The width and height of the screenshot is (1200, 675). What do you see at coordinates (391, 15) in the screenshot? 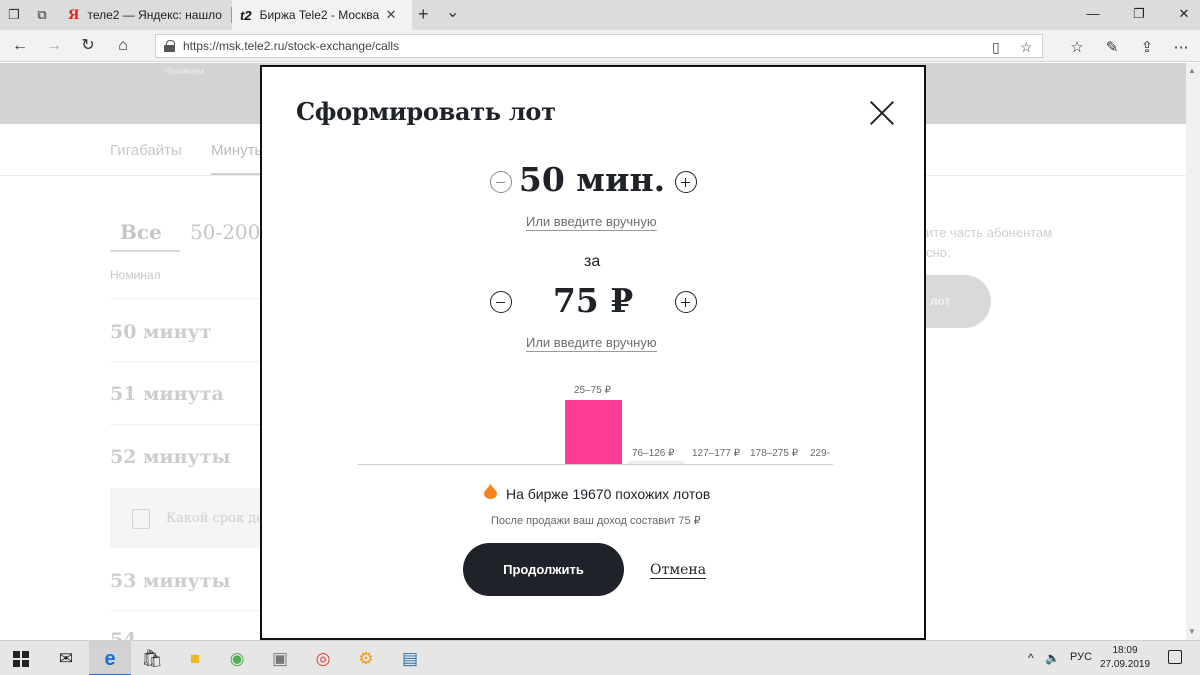
I see `tab-close-icon: ✕` at bounding box center [391, 15].